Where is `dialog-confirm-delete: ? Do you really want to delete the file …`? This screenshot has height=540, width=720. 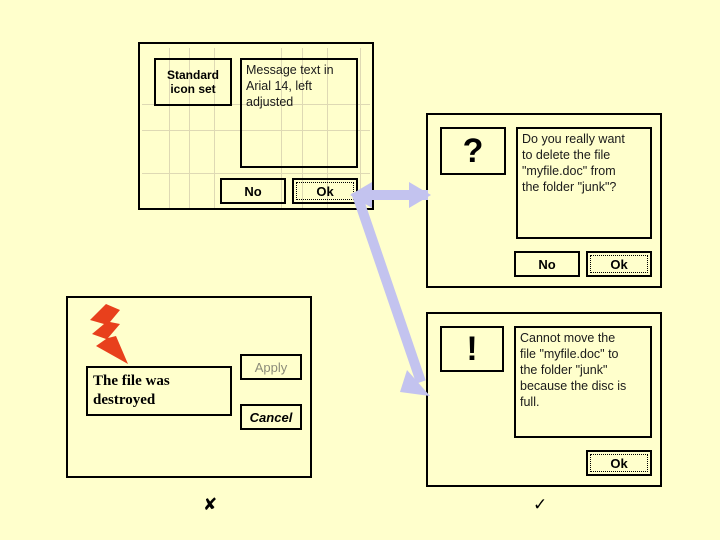
dialog-confirm-delete: ? Do you really want to delete the file … is located at coordinates (544, 200).